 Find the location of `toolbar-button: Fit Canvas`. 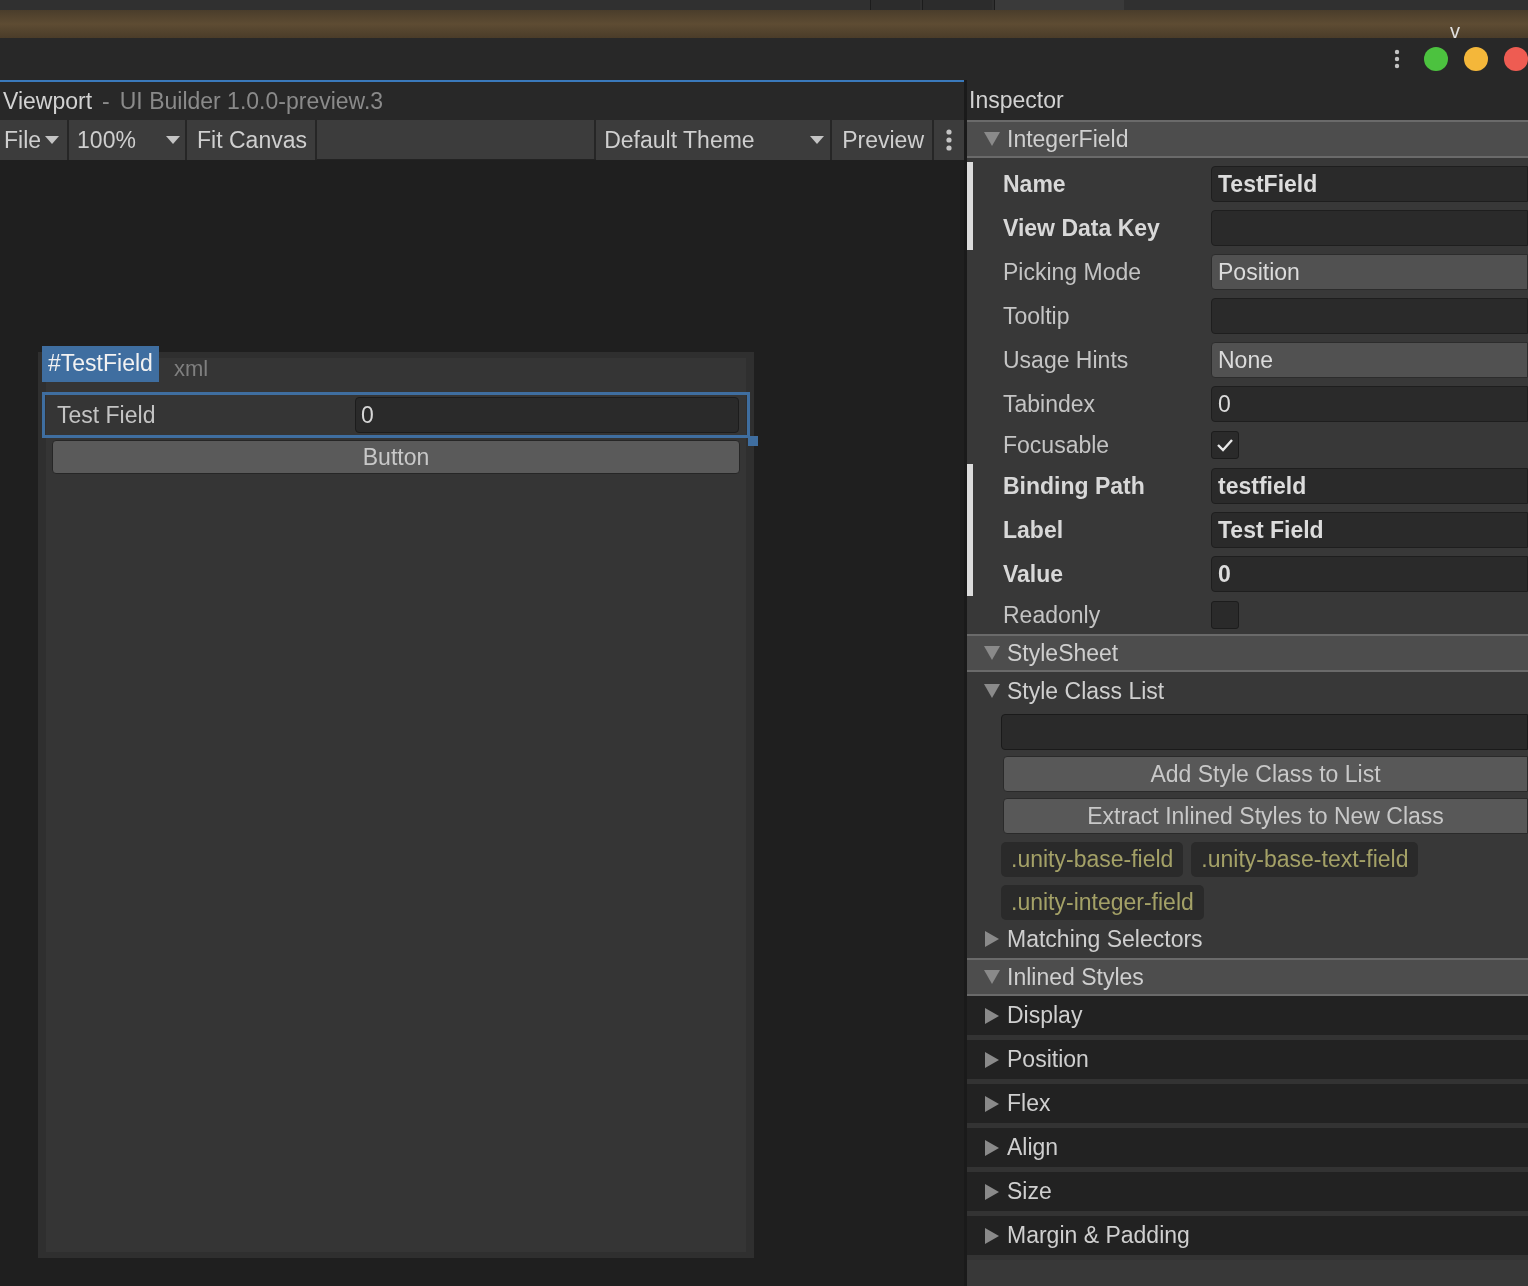

toolbar-button: Fit Canvas is located at coordinates (252, 140).